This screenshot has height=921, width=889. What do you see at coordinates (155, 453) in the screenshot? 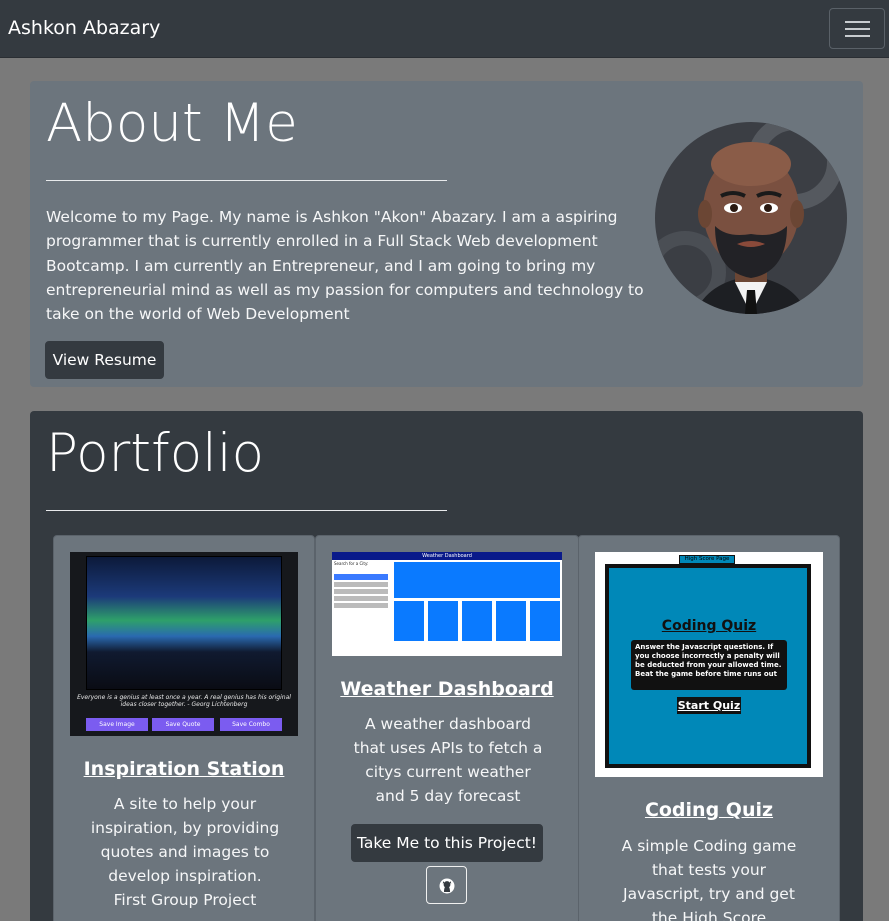
I see `portfolio-title: Portfolio` at bounding box center [155, 453].